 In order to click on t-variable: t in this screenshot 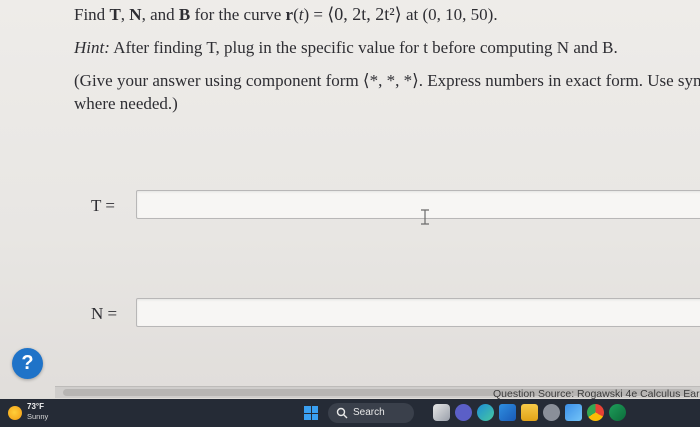, I will do `click(301, 14)`.